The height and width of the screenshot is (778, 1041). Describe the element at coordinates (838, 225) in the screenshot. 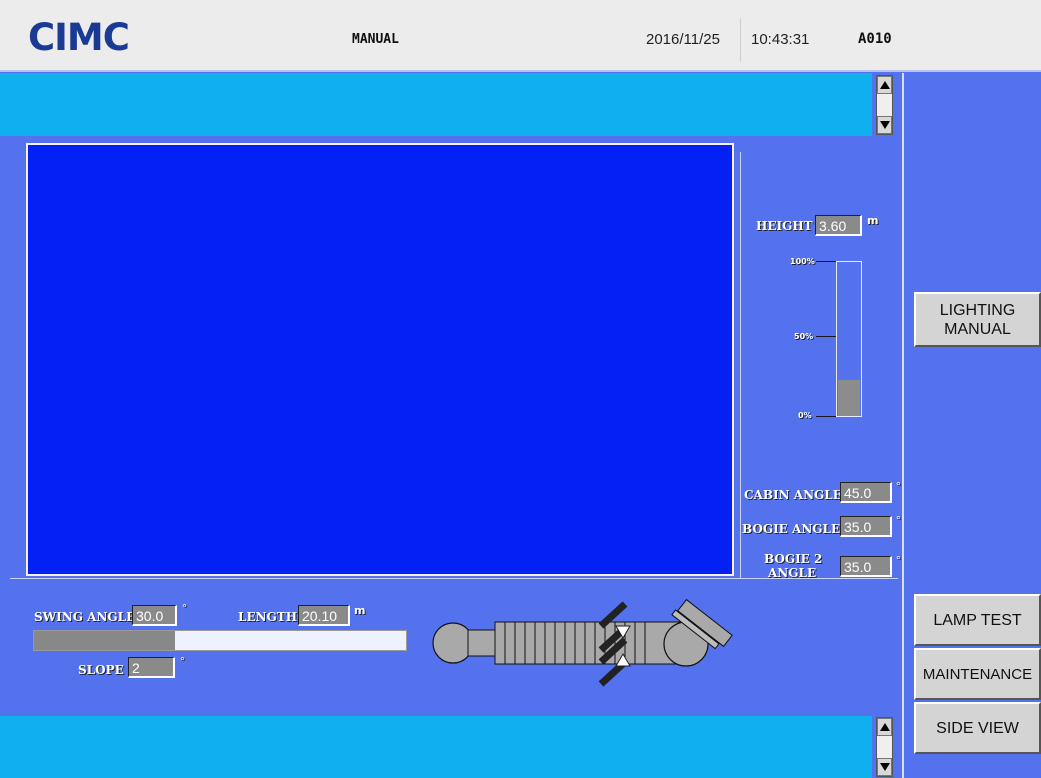

I see `height-value: 3.60` at that location.